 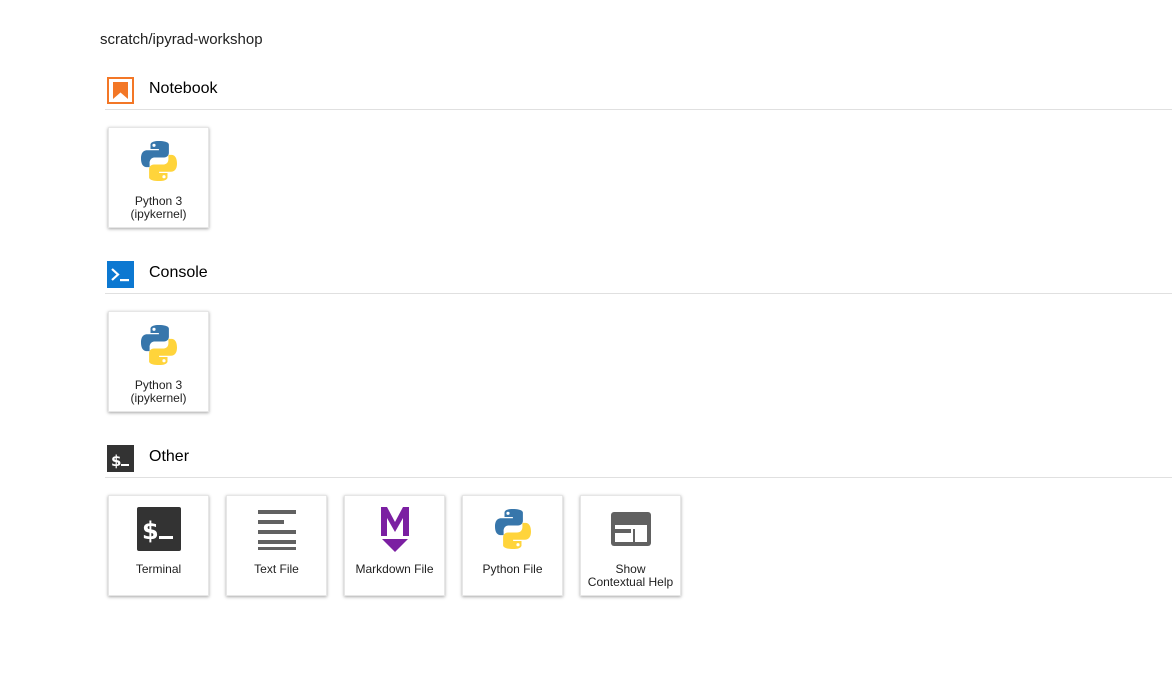 What do you see at coordinates (276, 569) in the screenshot?
I see `card-label: Text File` at bounding box center [276, 569].